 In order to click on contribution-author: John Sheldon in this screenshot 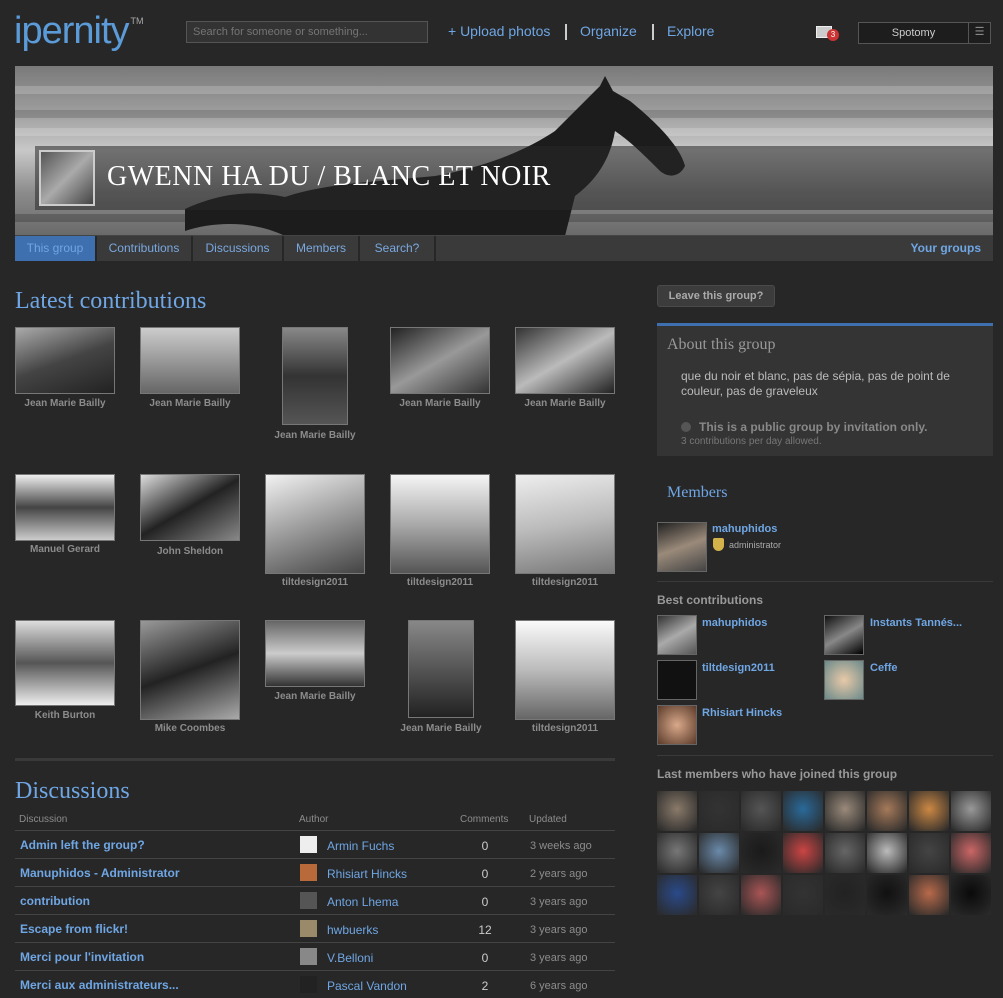, I will do `click(190, 551)`.